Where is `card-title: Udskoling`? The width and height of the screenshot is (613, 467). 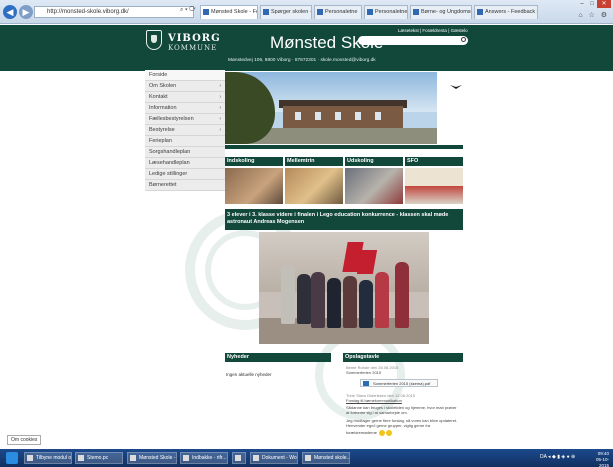 card-title: Udskoling is located at coordinates (374, 161).